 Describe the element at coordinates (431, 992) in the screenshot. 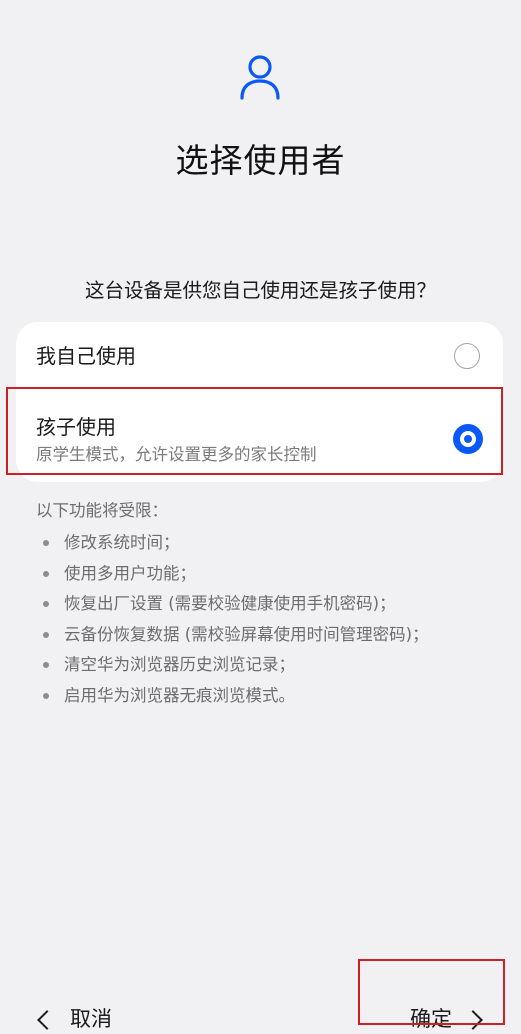

I see `highlight-box-confirm-button` at that location.